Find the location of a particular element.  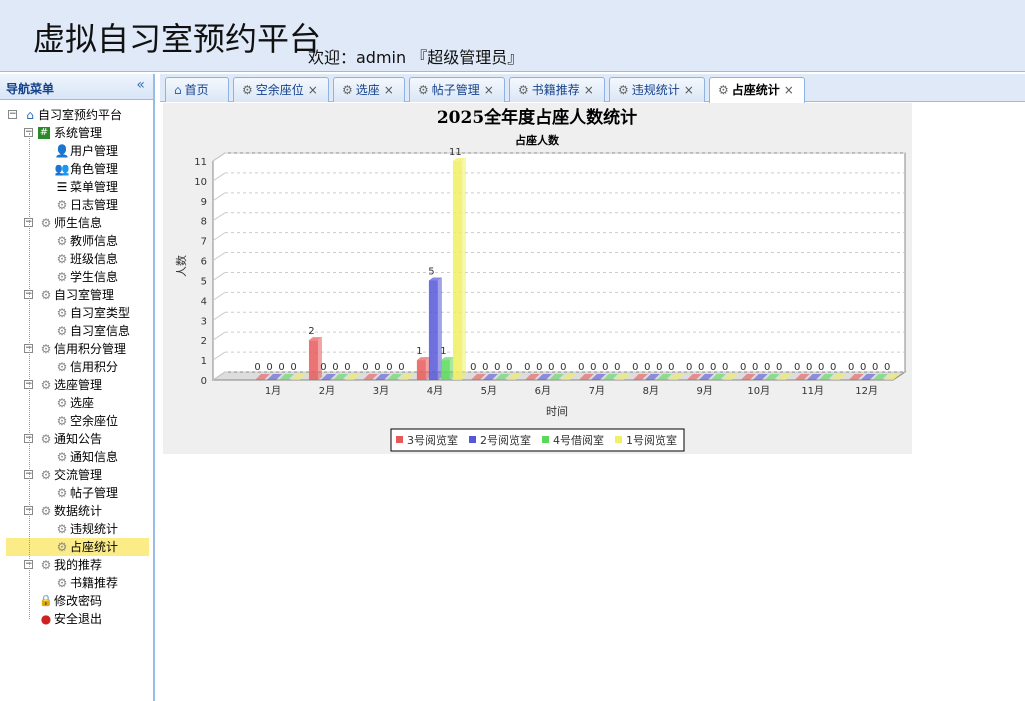

tree-item-24: ⚙ 占座统计 is located at coordinates (77, 547).